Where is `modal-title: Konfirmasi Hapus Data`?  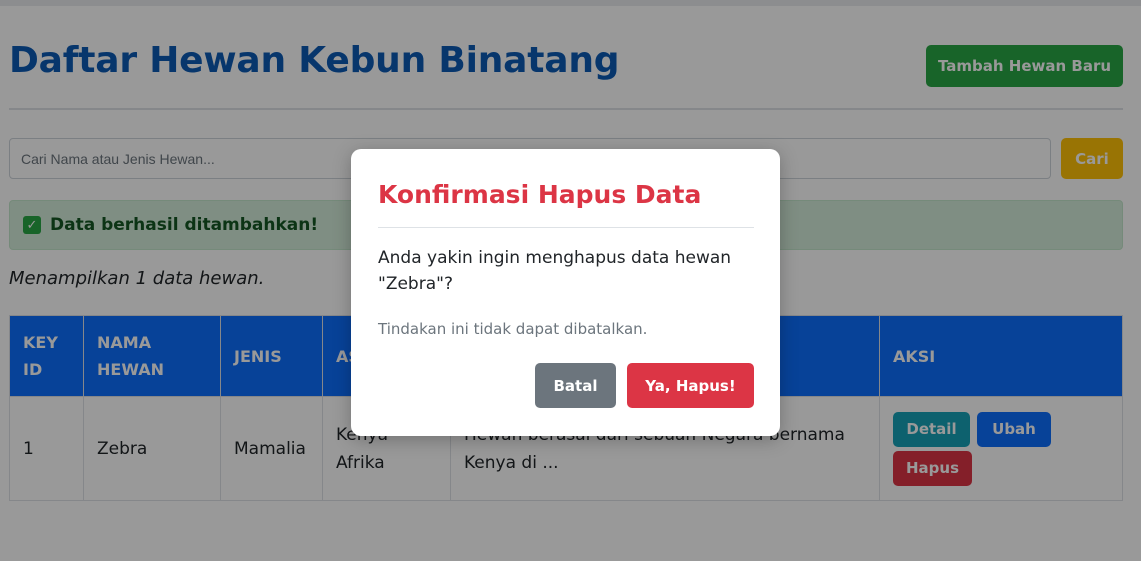
modal-title: Konfirmasi Hapus Data is located at coordinates (540, 194).